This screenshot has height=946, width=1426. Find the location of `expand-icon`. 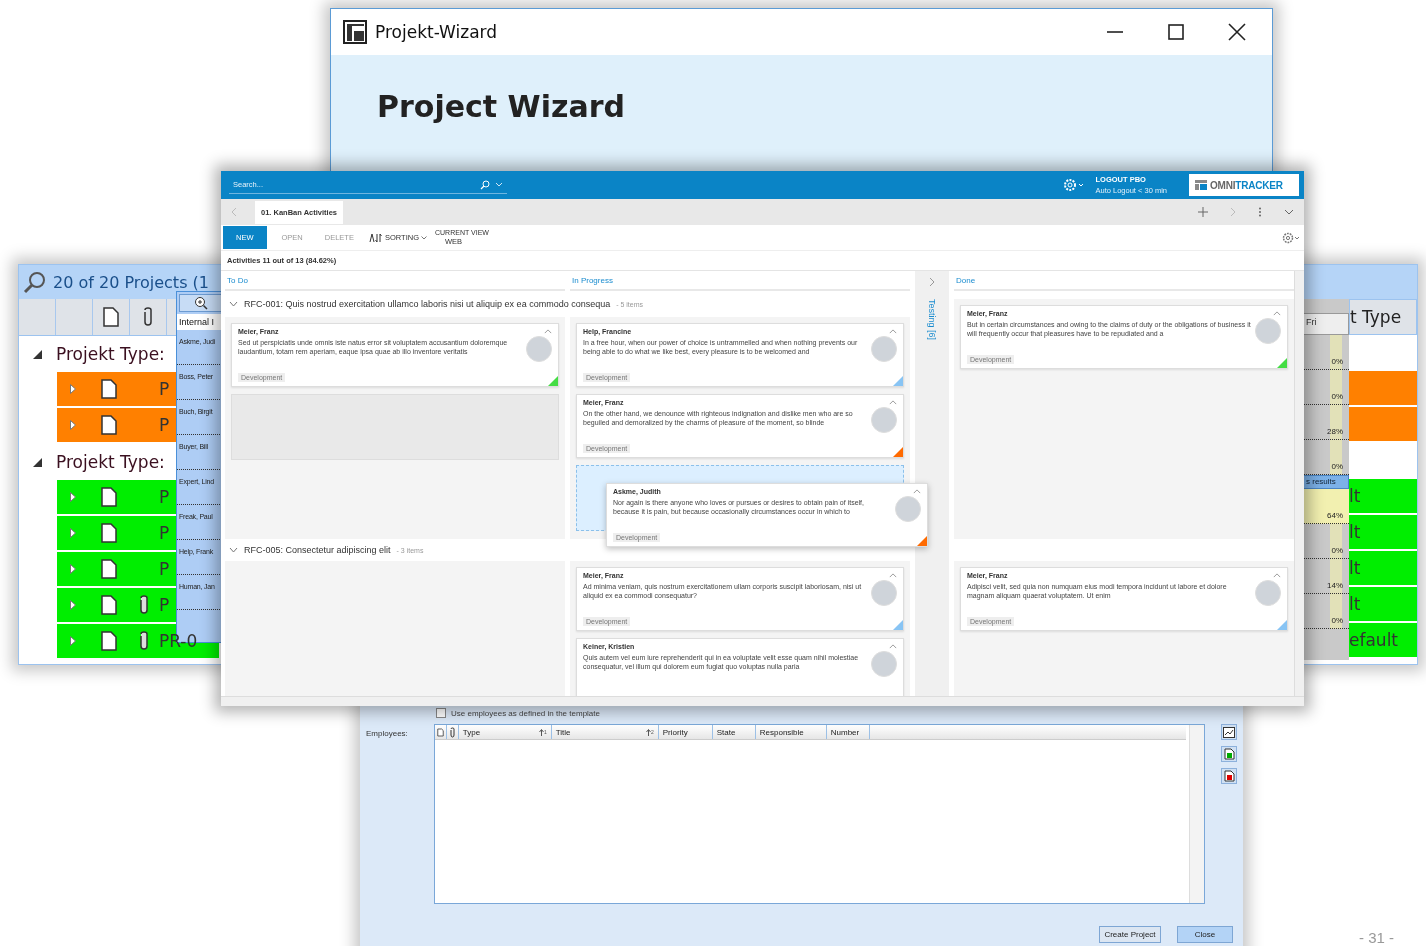

expand-icon is located at coordinates (932, 282).